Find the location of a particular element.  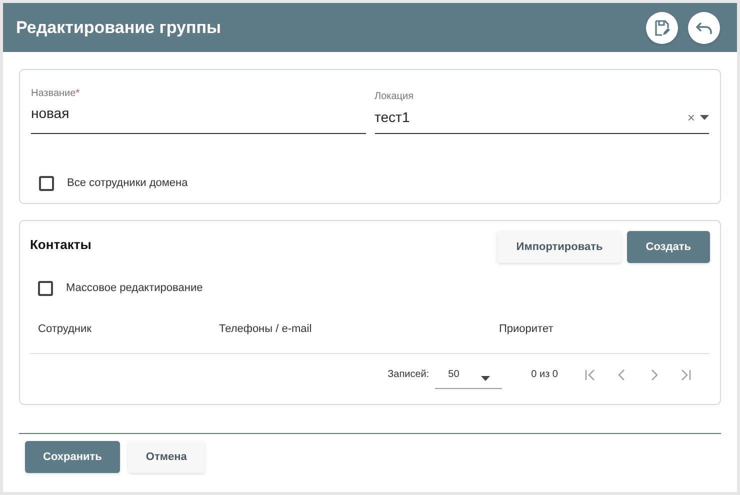

rows-per-page-select: 50 is located at coordinates (468, 374).